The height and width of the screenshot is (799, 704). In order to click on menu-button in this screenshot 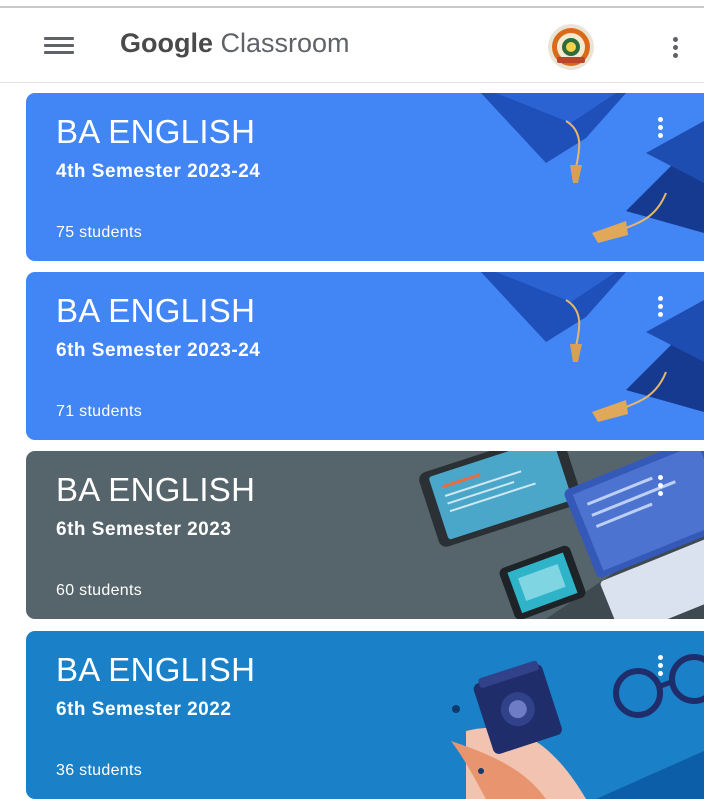, I will do `click(60, 46)`.